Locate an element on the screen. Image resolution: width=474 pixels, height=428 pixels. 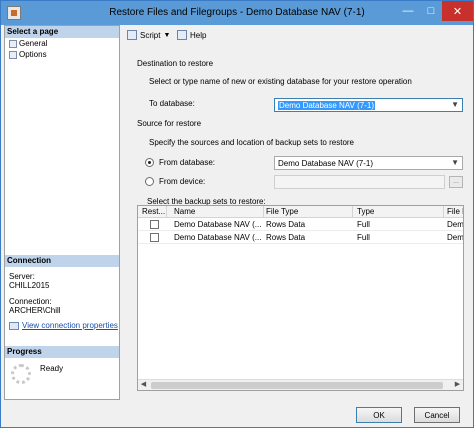
column-header-type: Type is located at coordinates (365, 211).